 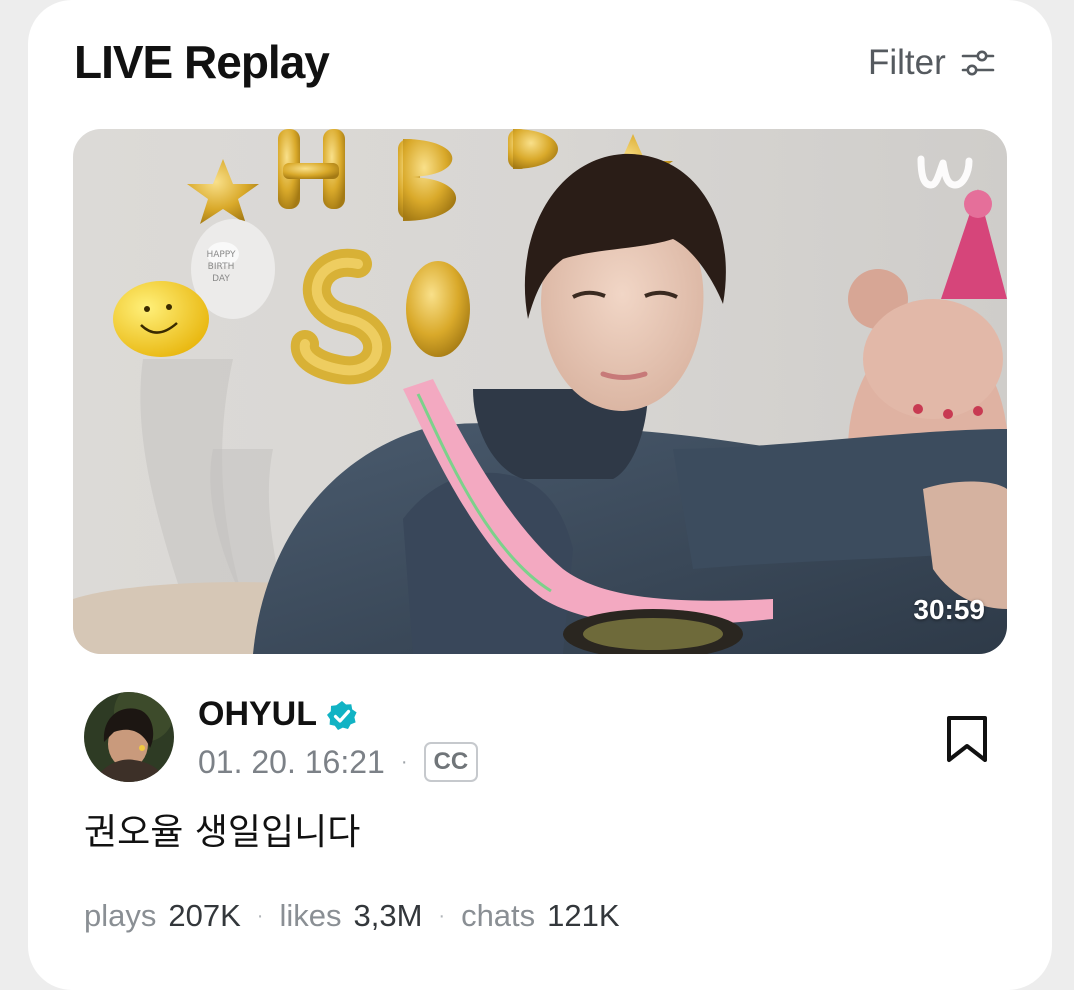 I want to click on filter-label: Filter, so click(x=907, y=62).